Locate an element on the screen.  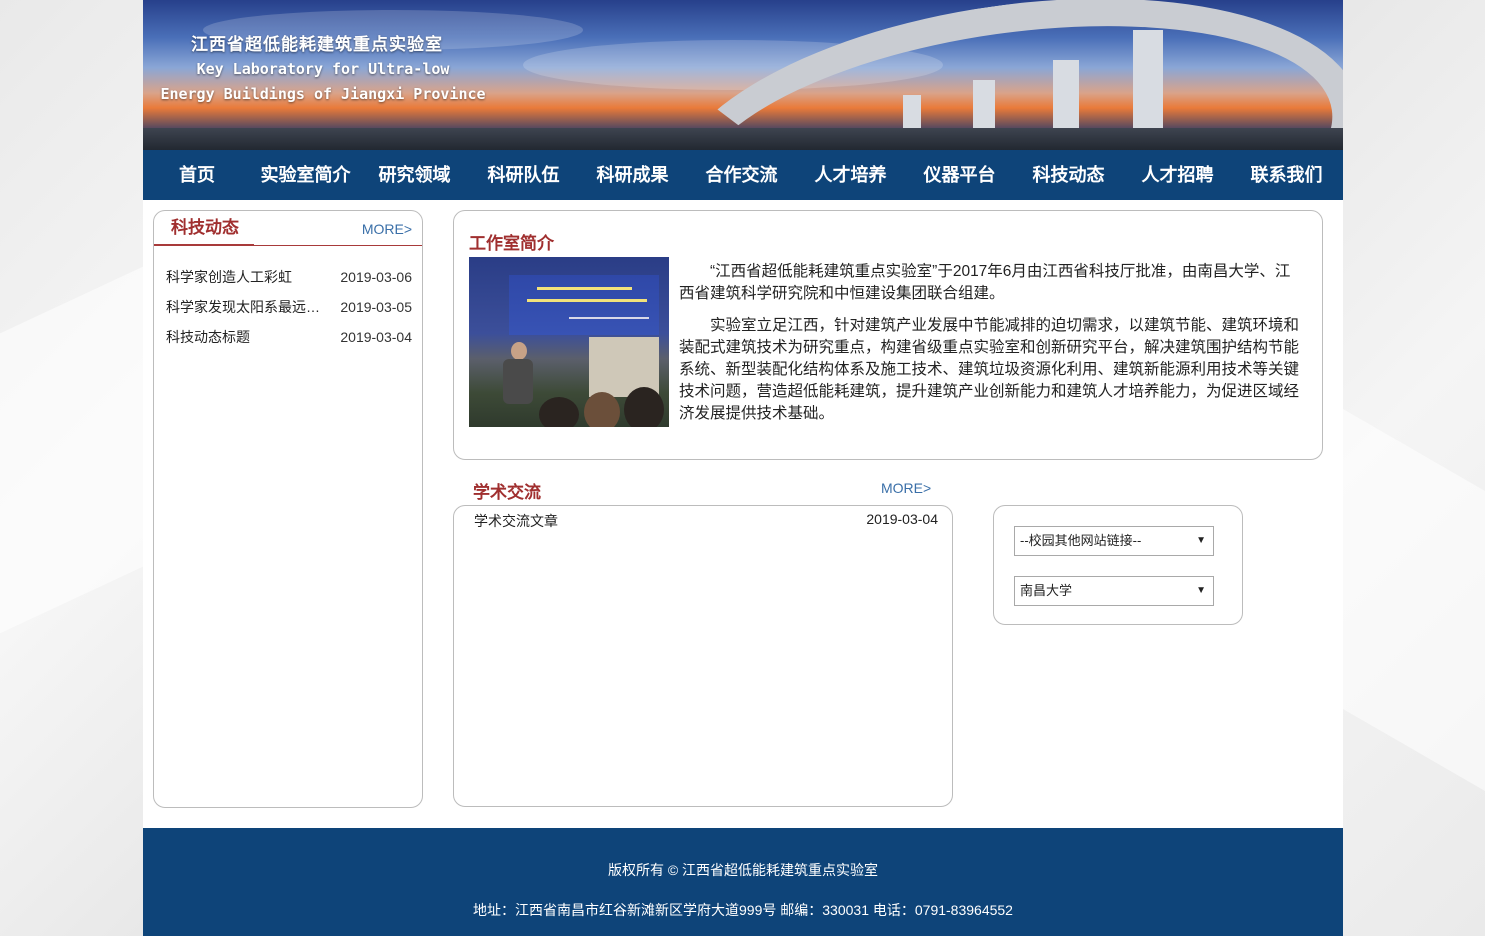
tech-news-header: 科技动态 MORE> is located at coordinates (288, 228).